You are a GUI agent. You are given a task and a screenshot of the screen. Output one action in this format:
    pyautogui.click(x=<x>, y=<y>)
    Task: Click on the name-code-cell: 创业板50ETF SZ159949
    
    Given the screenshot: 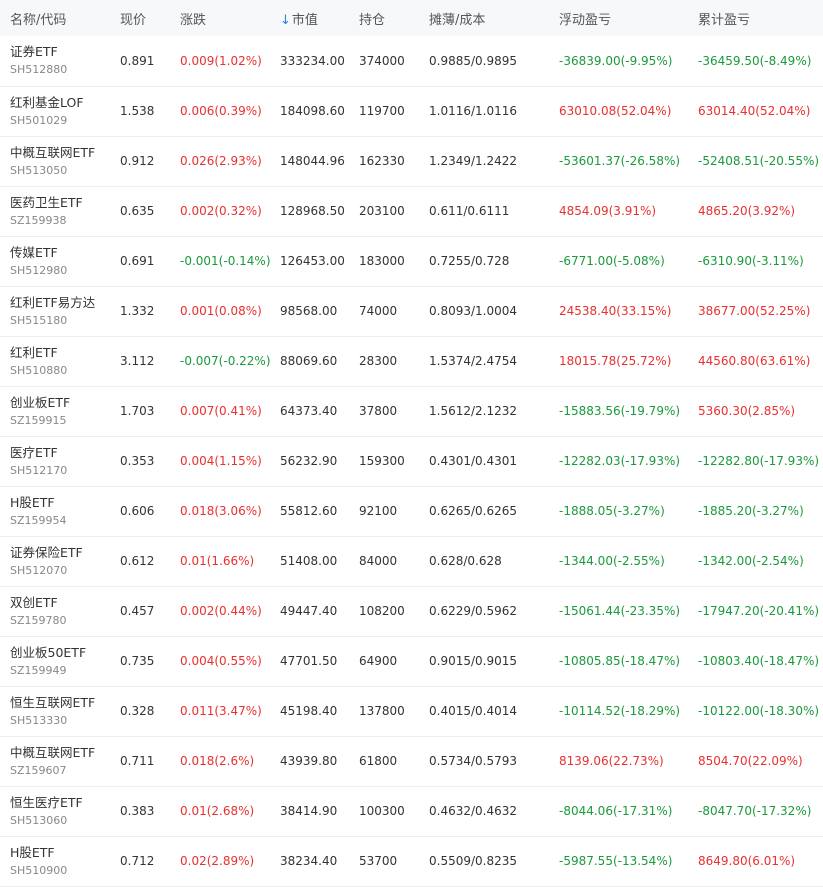 What is the action you would take?
    pyautogui.click(x=55, y=661)
    